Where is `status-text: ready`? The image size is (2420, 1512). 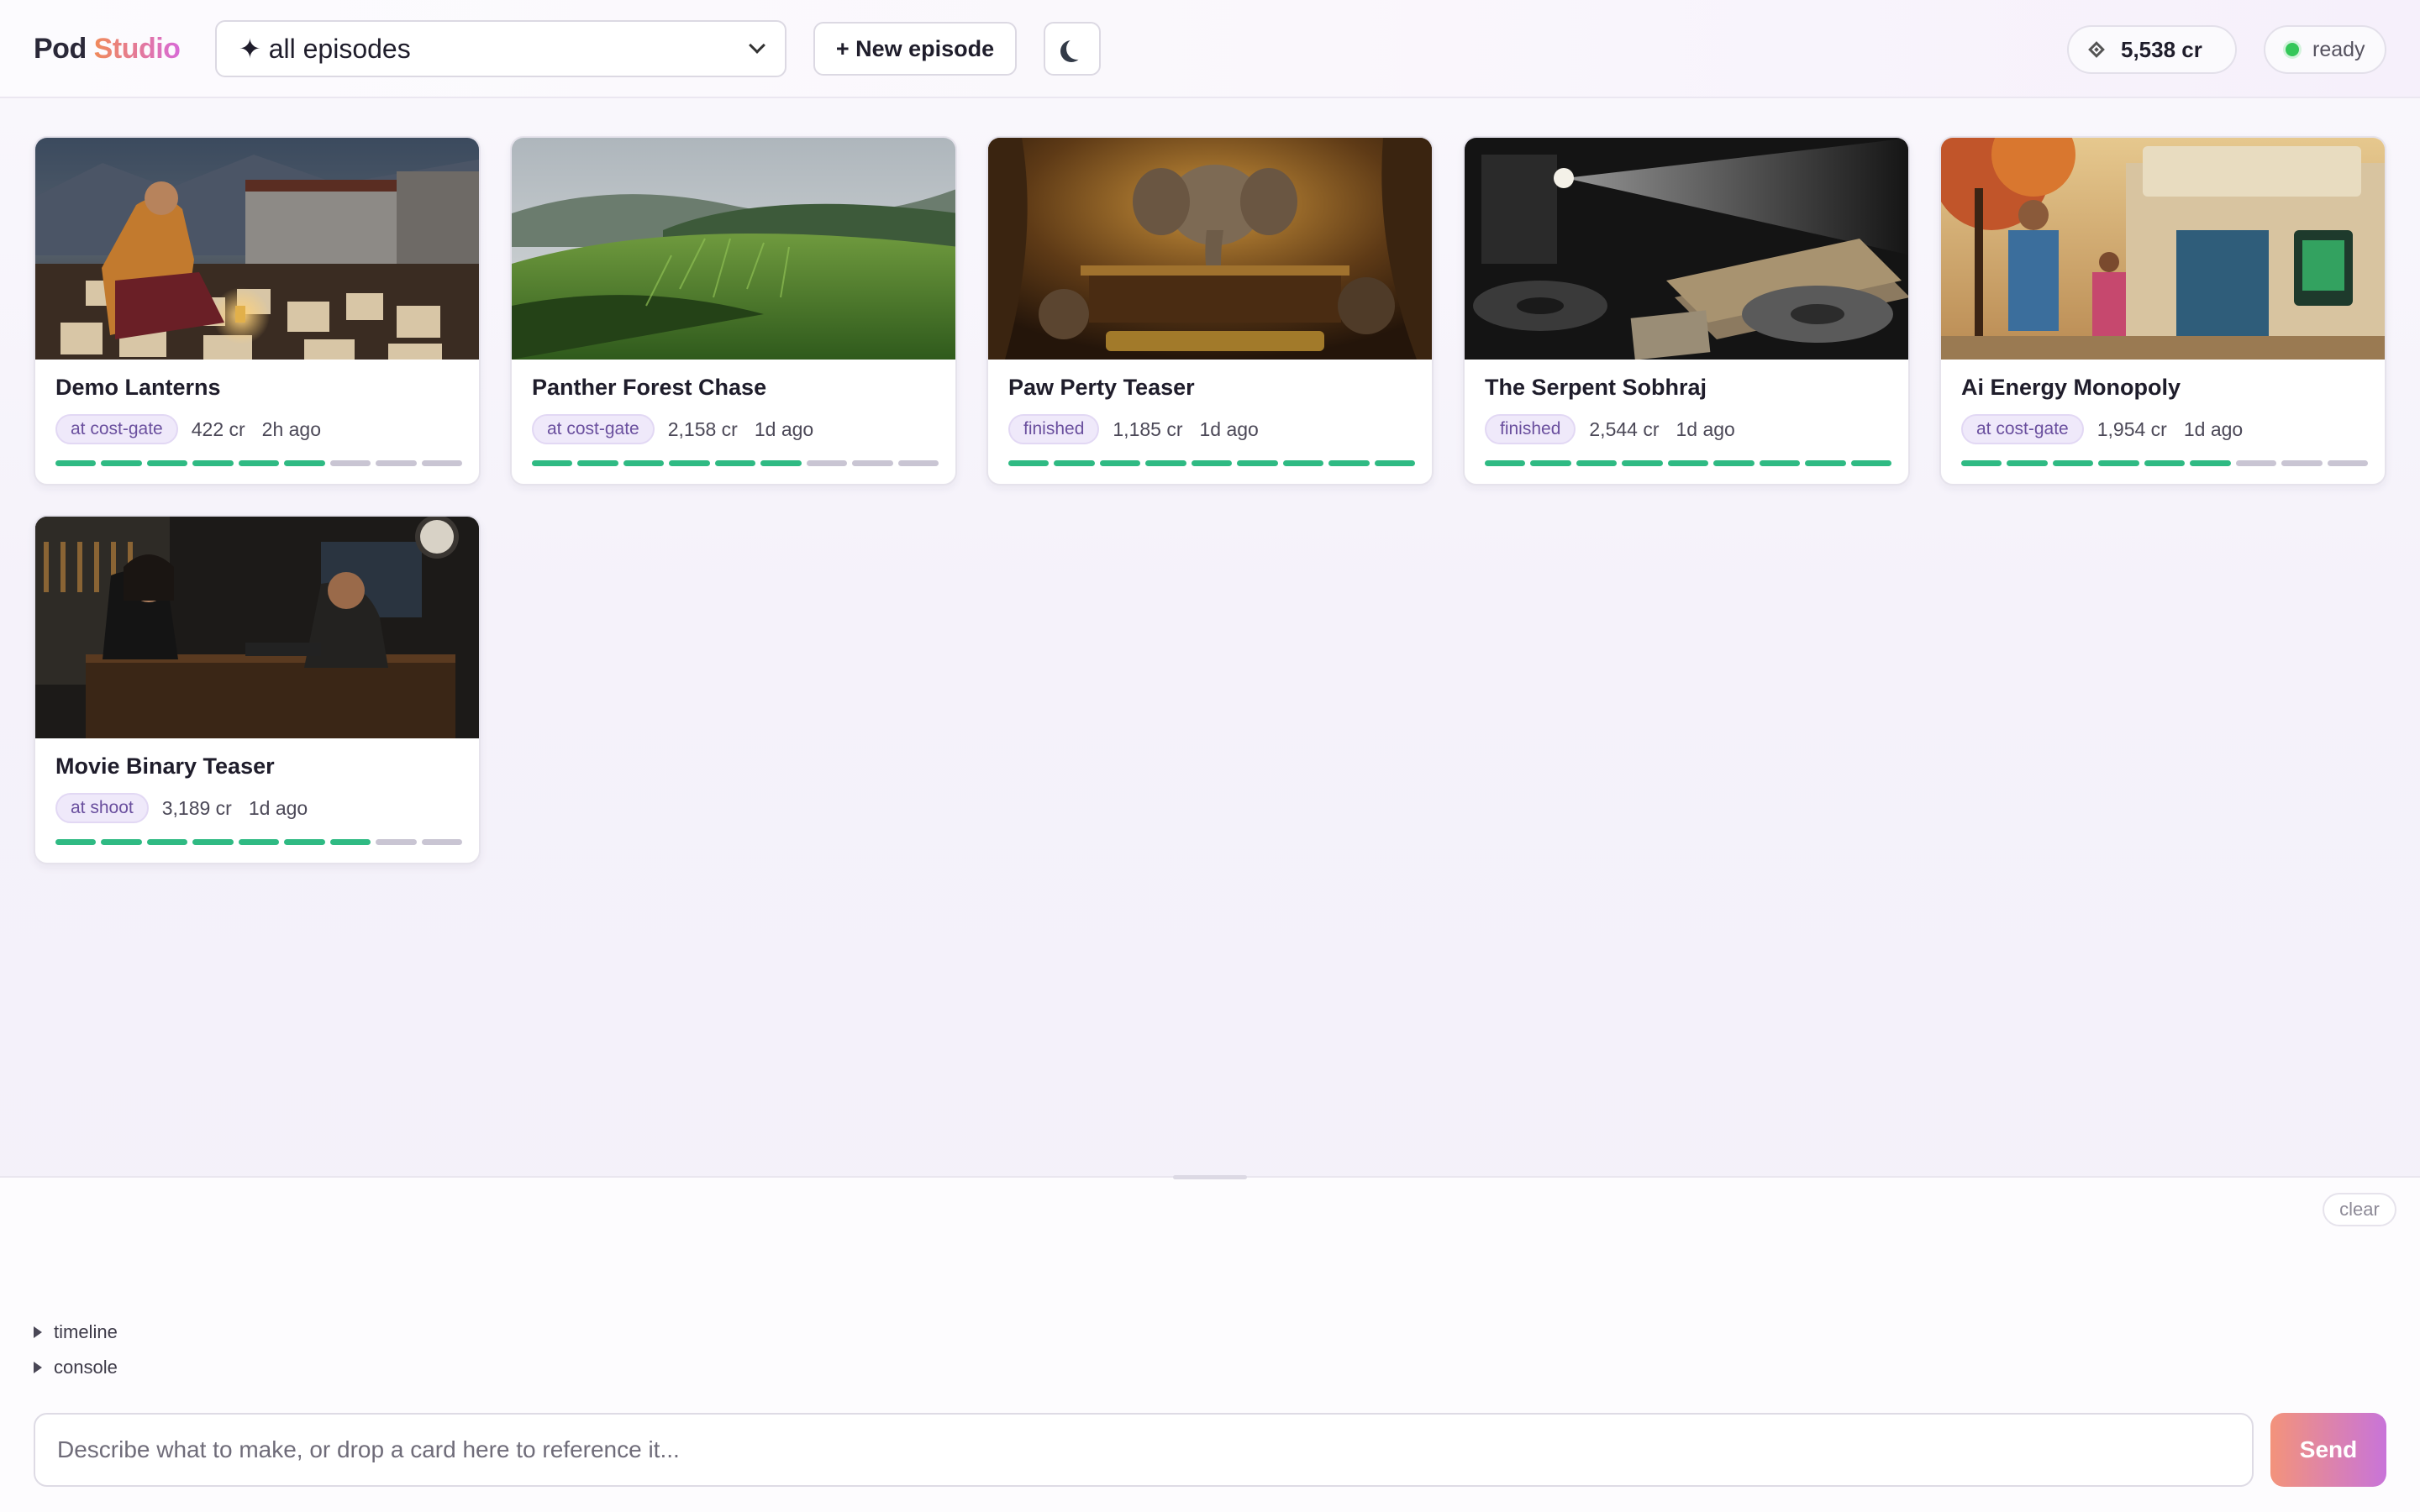 status-text: ready is located at coordinates (2338, 49).